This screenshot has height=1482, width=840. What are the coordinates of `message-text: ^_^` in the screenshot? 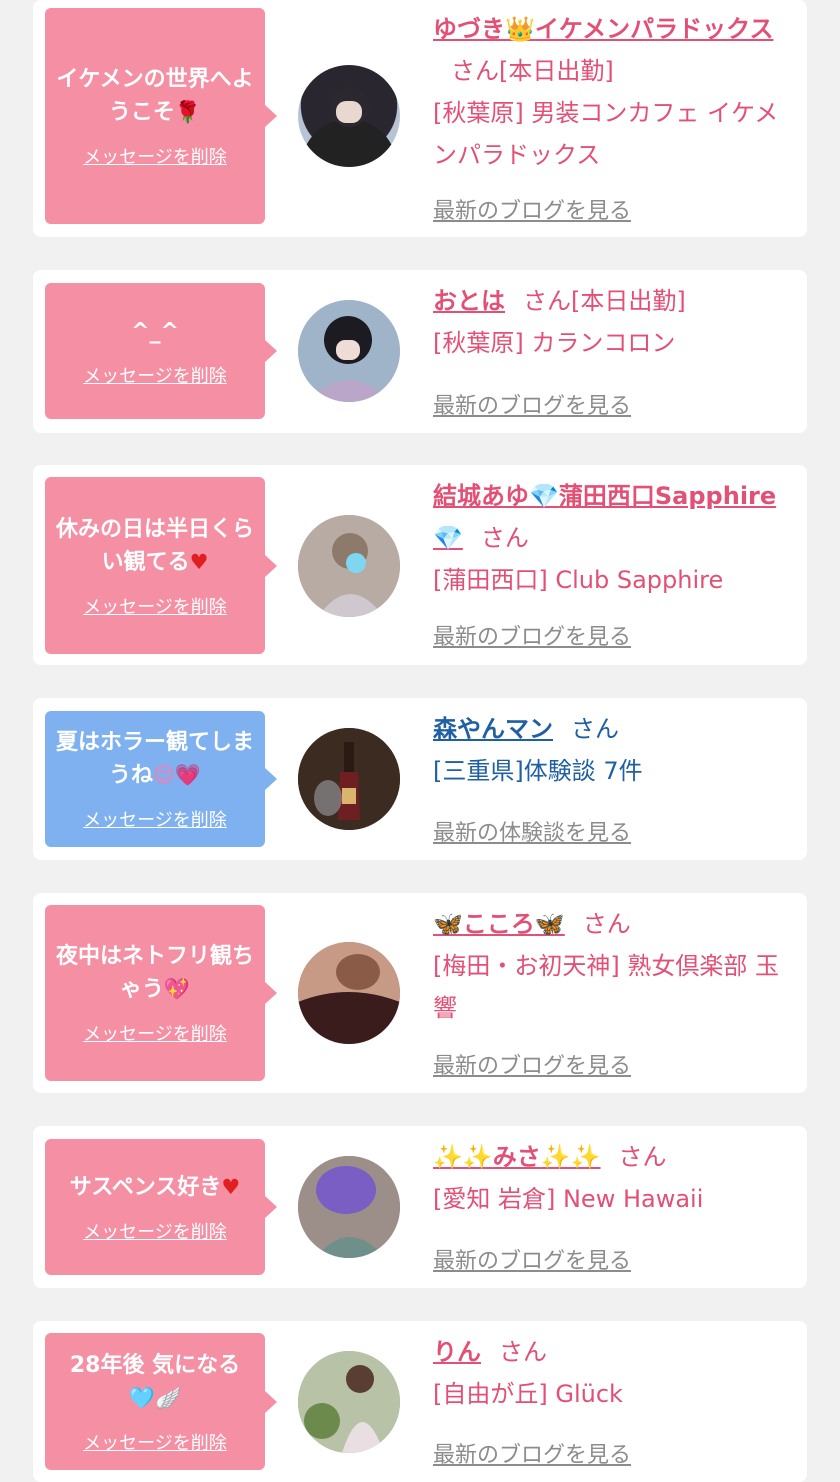 It's located at (155, 331).